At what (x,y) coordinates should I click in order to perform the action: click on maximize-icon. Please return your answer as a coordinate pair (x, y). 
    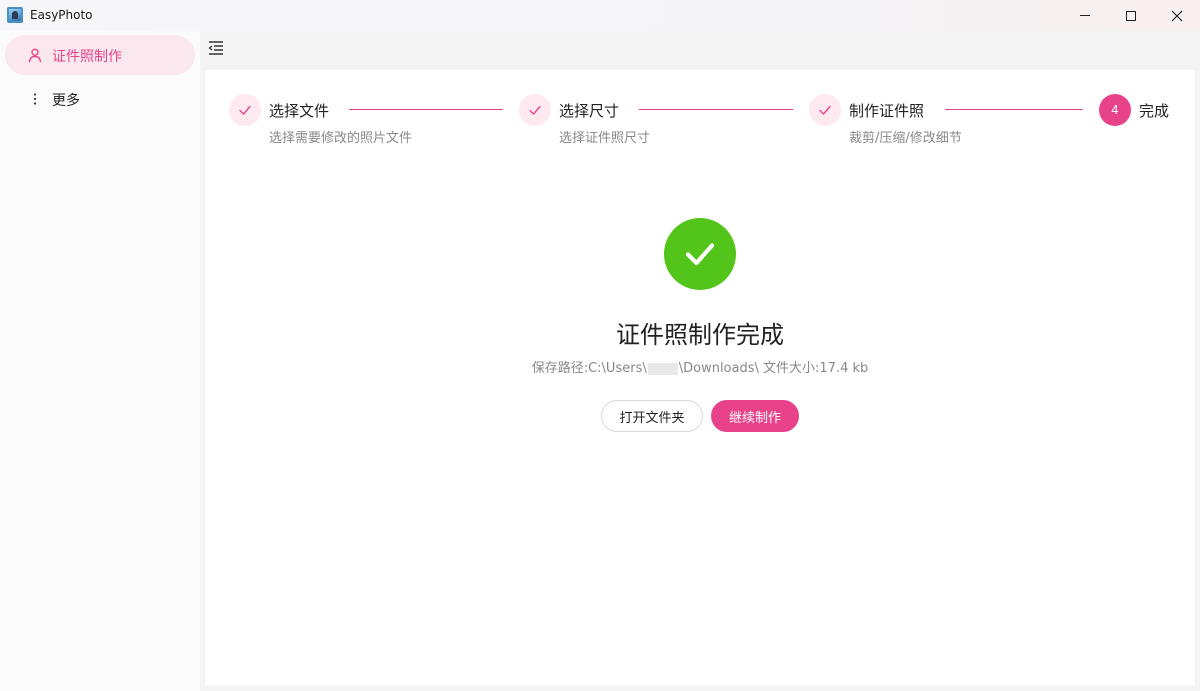
    Looking at the image, I should click on (1131, 15).